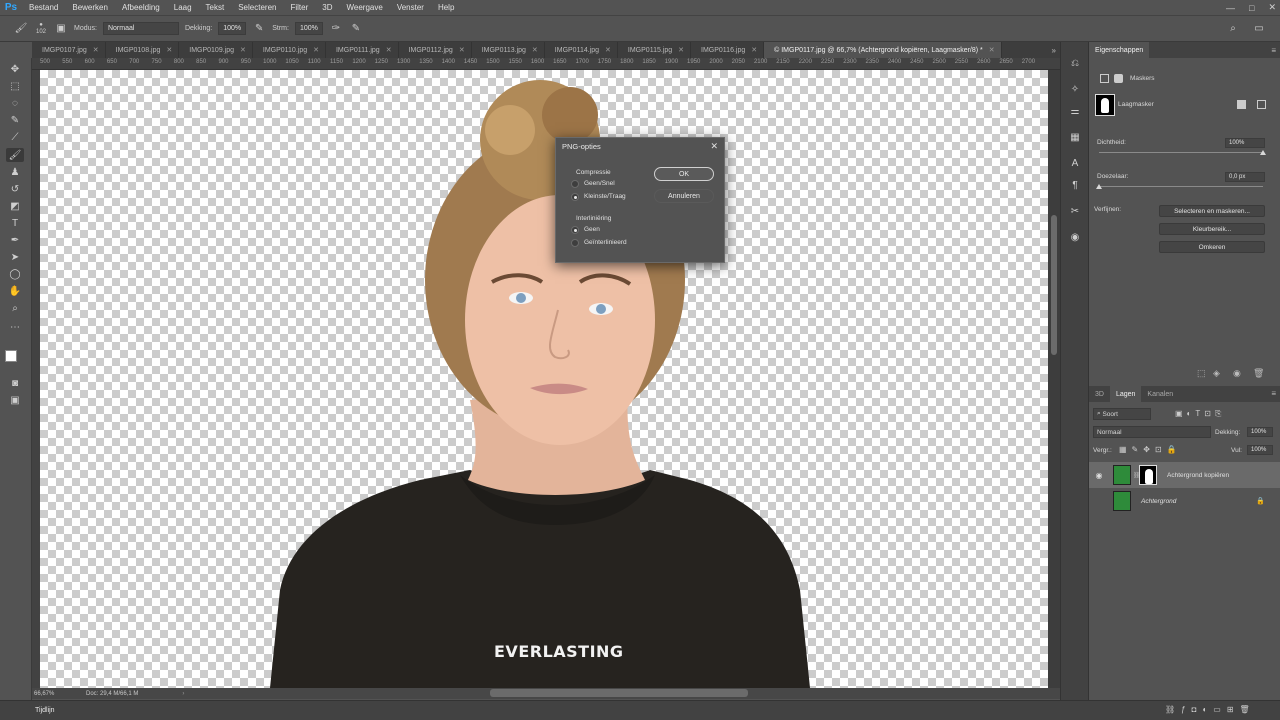  Describe the element at coordinates (112, 694) in the screenshot. I see `doc-size-info: Doc: 29,4 M/66,1 M` at that location.